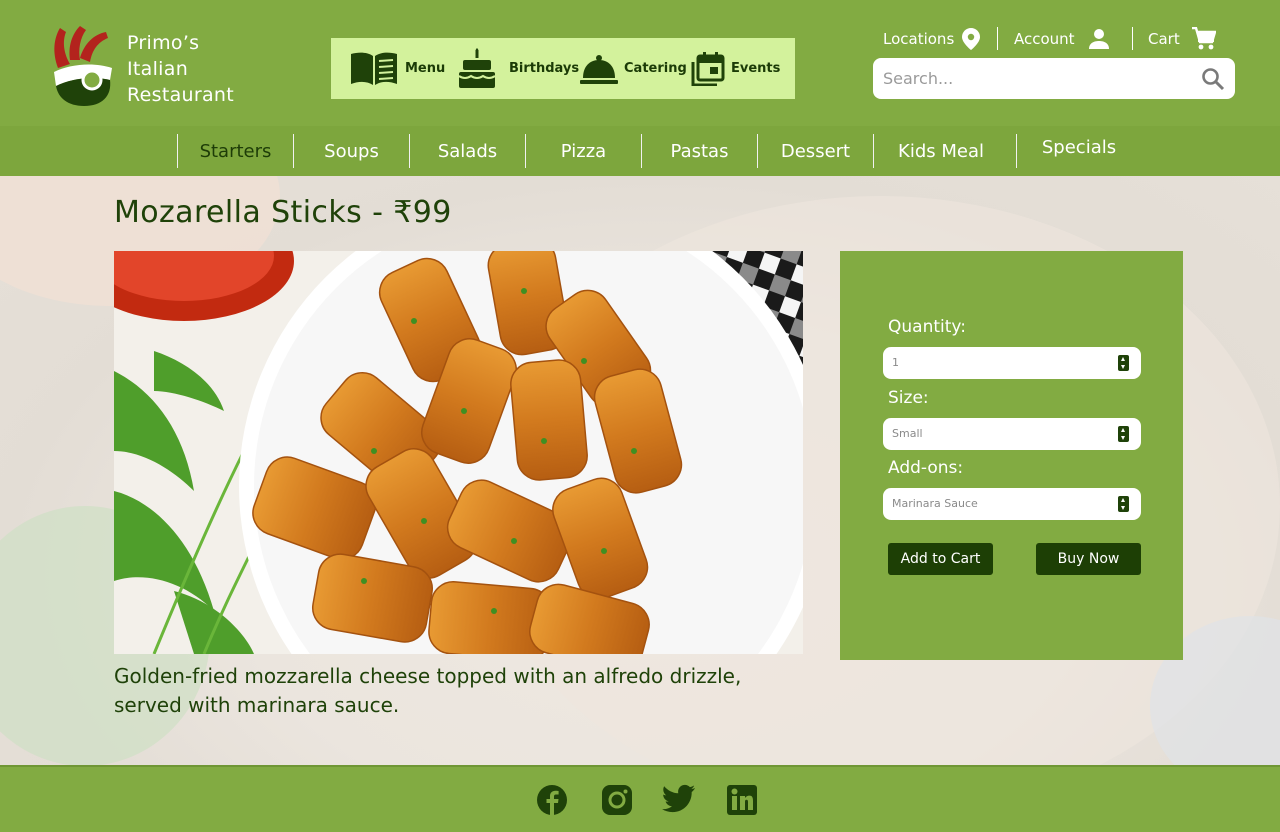 Image resolution: width=1280 pixels, height=832 pixels. Describe the element at coordinates (1012, 504) in the screenshot. I see `addons-select: Marinara Sauce` at that location.